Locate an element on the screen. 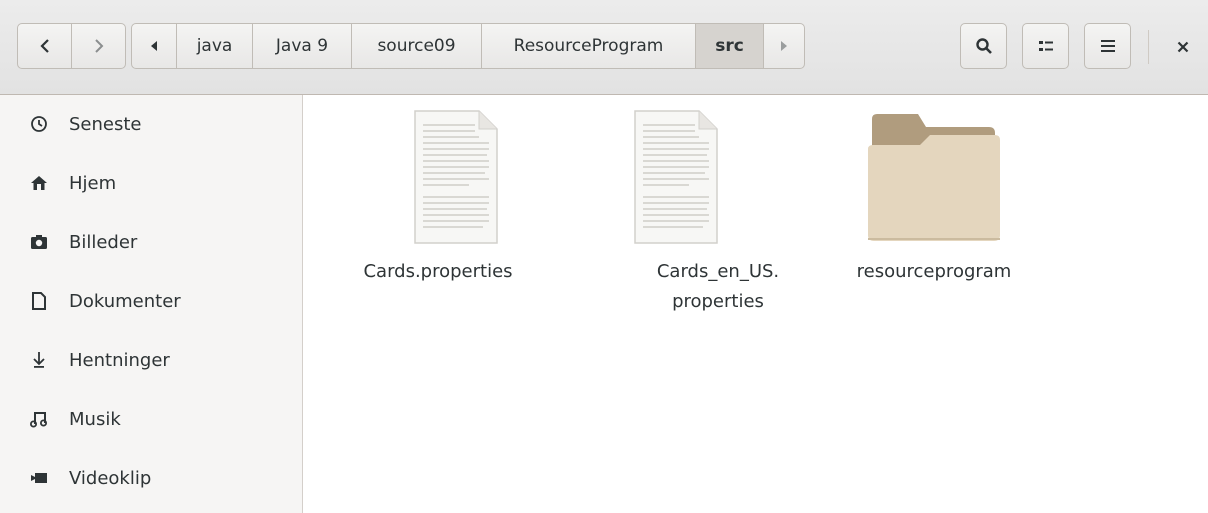 This screenshot has height=513, width=1208. sidebar-item-label: Hentninger is located at coordinates (119, 360).